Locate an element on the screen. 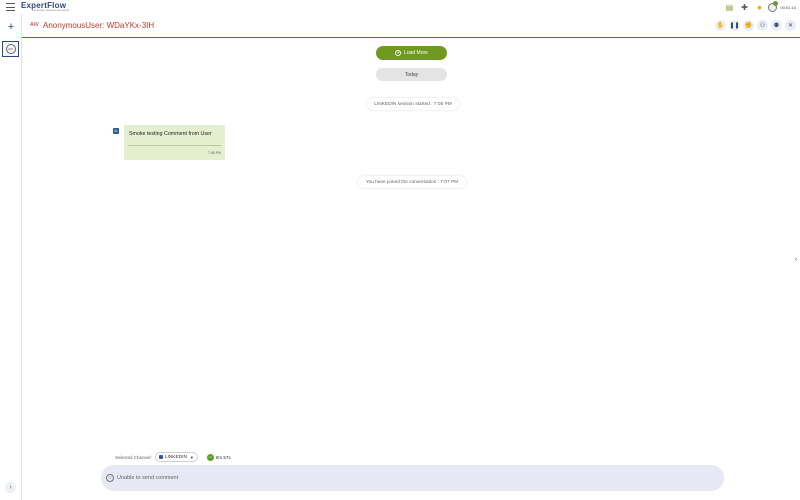 The image size is (800, 500). messages-icon: ▤ is located at coordinates (729, 7).